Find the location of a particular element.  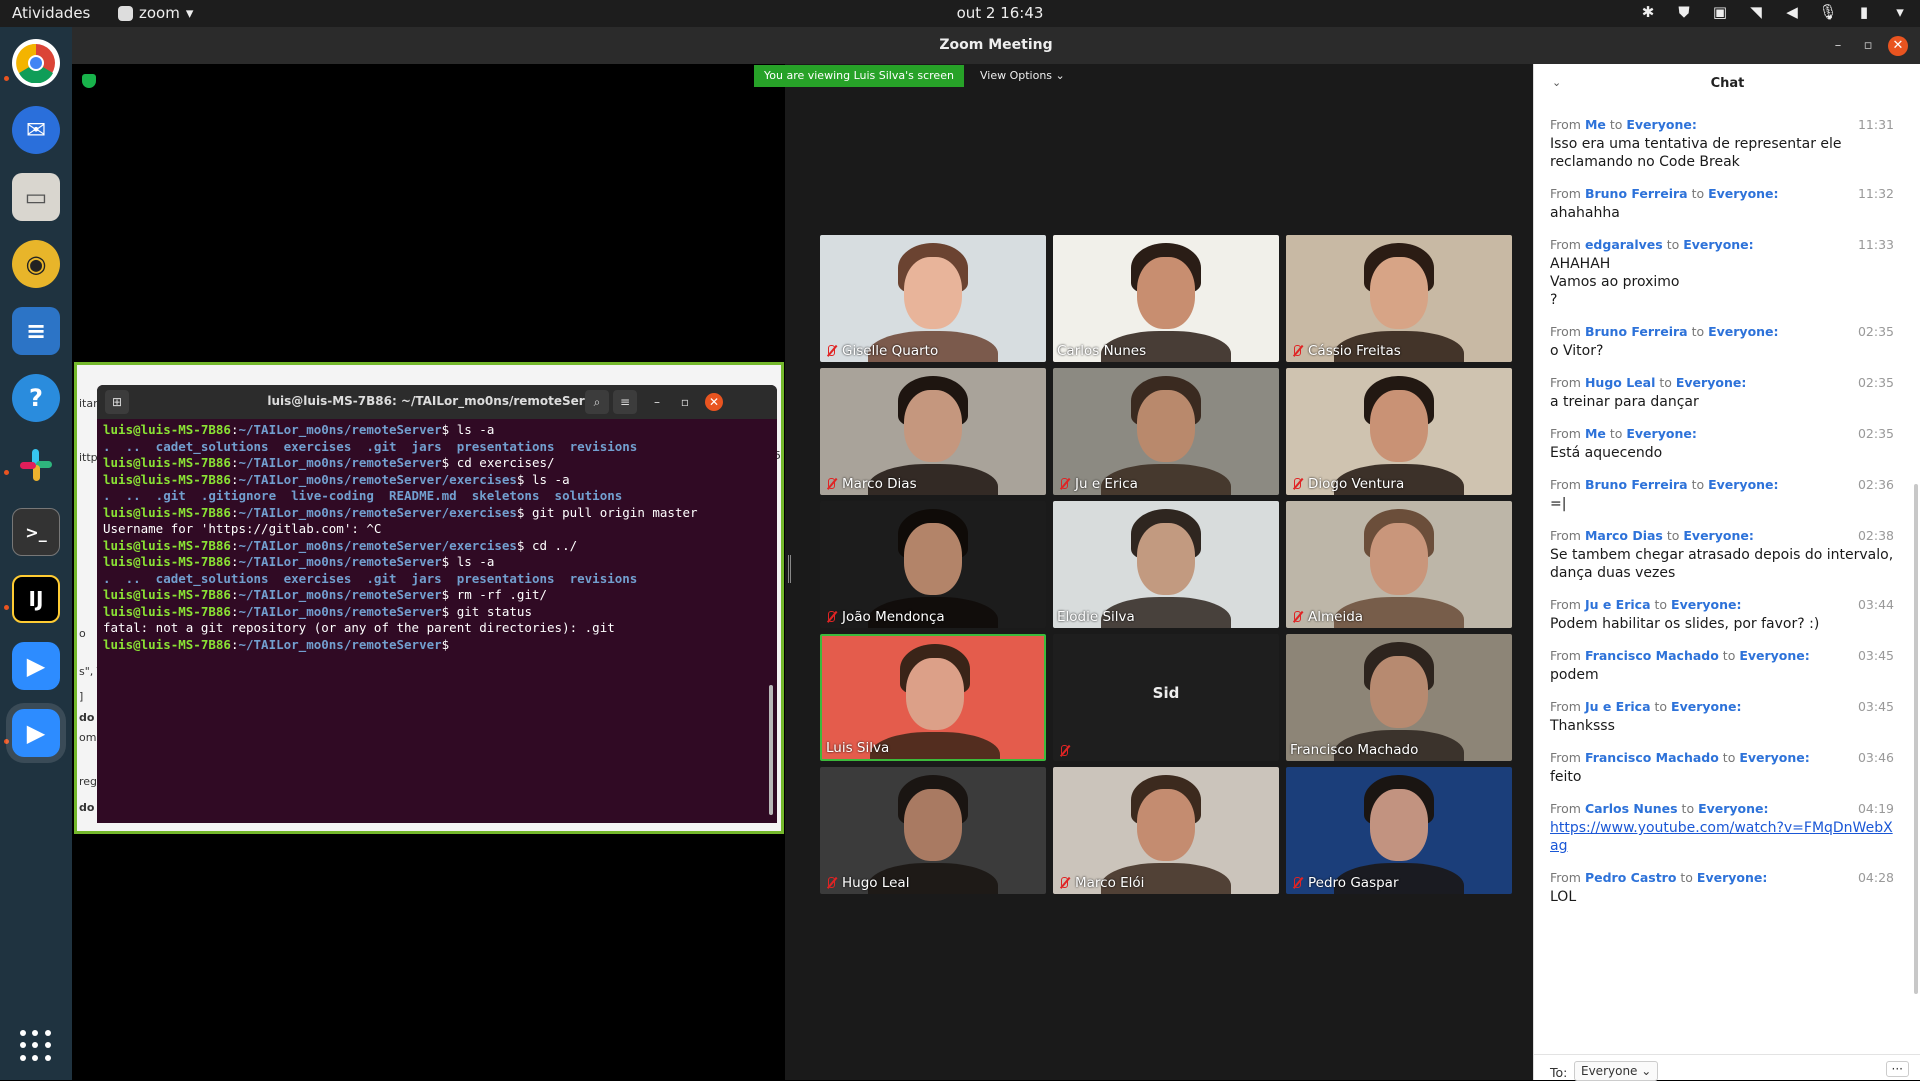

participant-face is located at coordinates (1399, 559).